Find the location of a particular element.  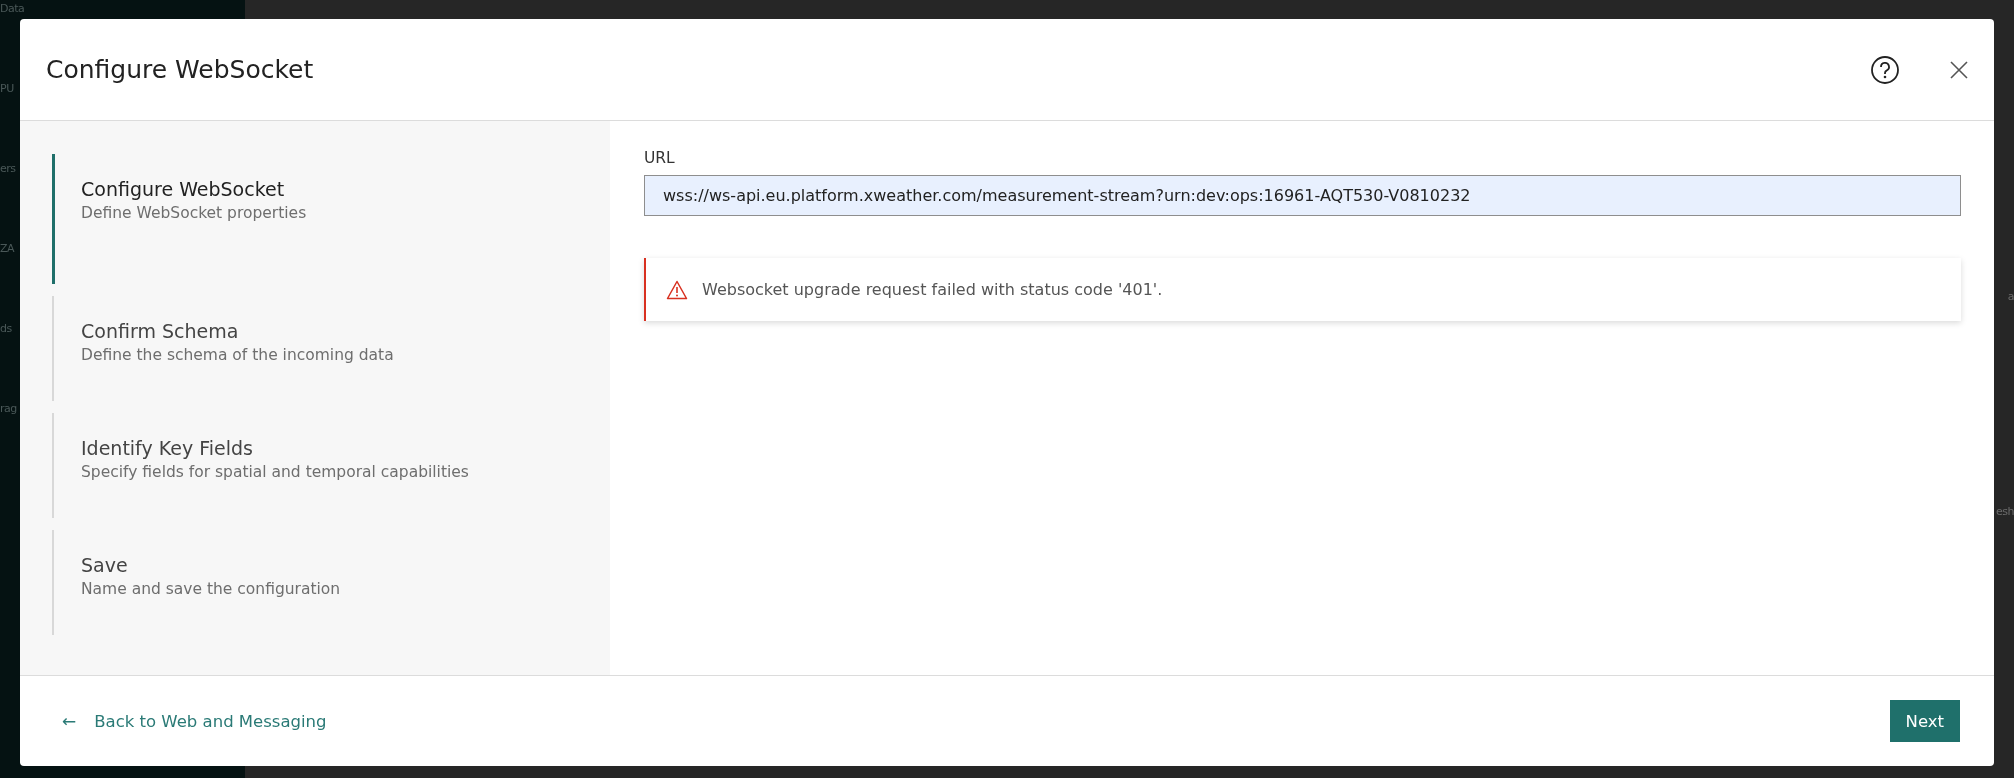

step-item: Identify Key Fields Specify fields for spatial and temporal capabilities is located at coordinates (331, 465).